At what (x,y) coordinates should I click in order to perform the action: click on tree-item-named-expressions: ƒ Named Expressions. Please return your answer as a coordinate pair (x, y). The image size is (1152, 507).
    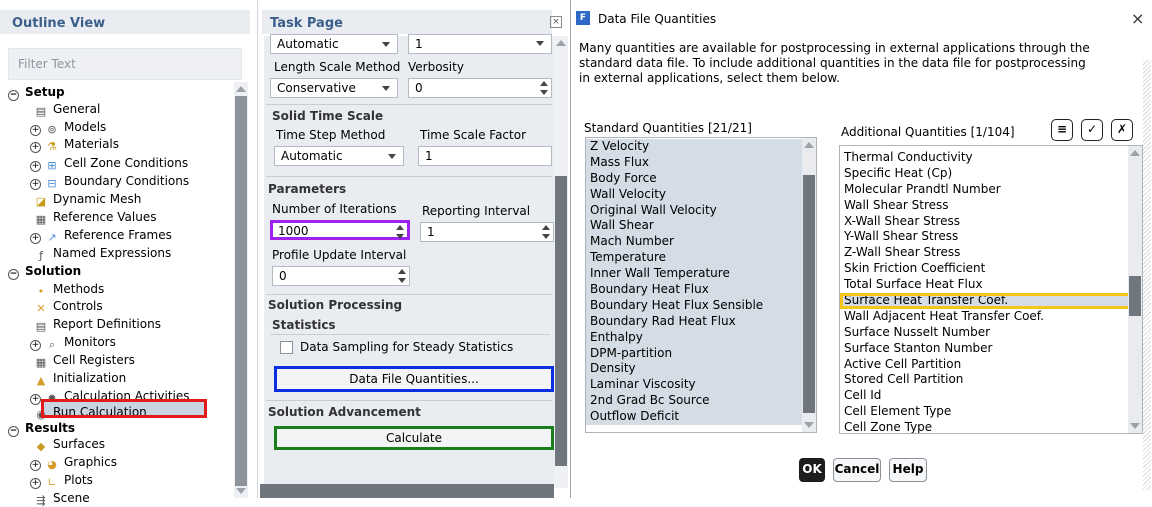
    Looking at the image, I should click on (102, 253).